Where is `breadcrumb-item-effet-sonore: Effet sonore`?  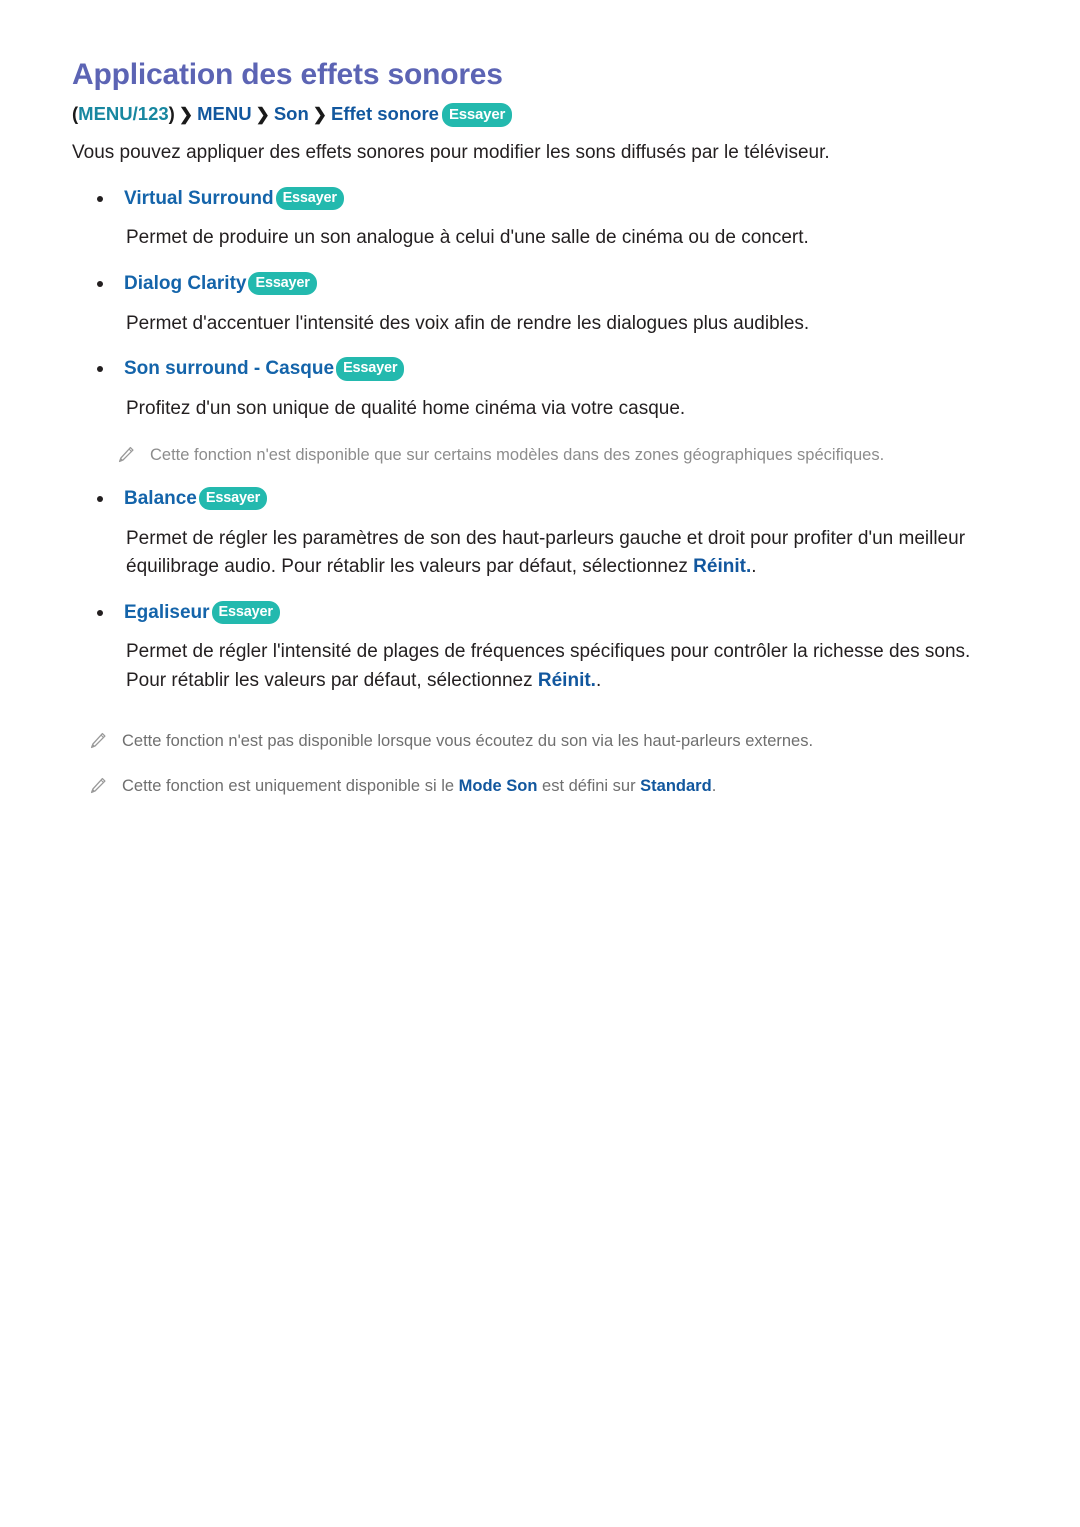 breadcrumb-item-effet-sonore: Effet sonore is located at coordinates (385, 113).